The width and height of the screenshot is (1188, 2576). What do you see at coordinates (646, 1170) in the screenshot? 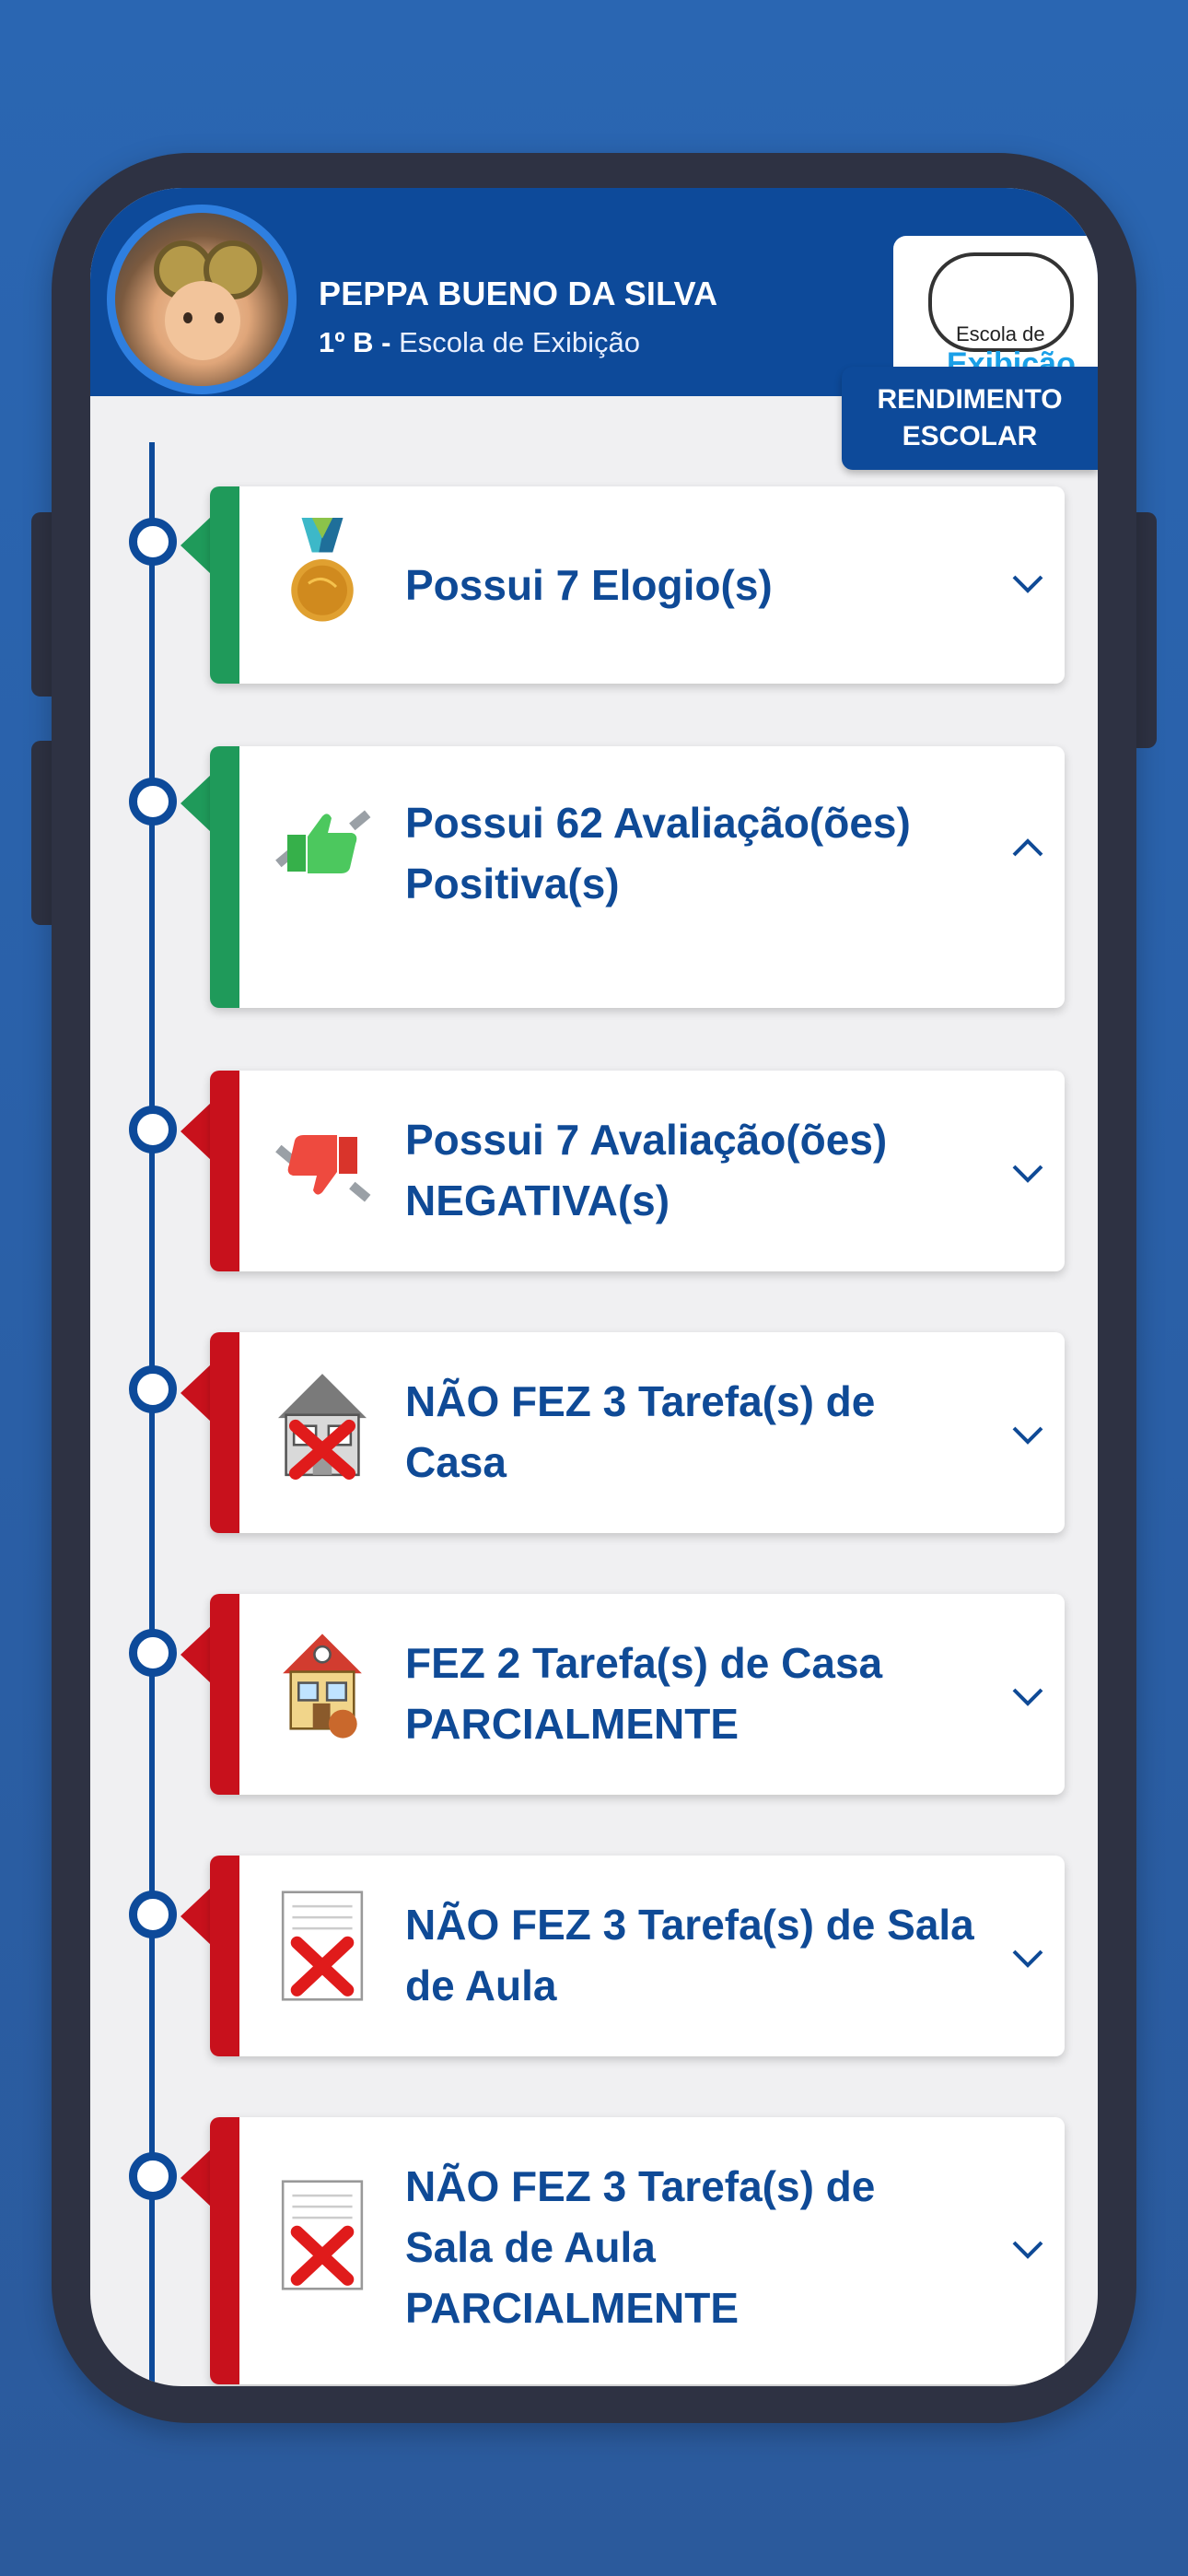
I see `item-title: Possui 7 Avaliação(ões) NEGATIVA(s)` at bounding box center [646, 1170].